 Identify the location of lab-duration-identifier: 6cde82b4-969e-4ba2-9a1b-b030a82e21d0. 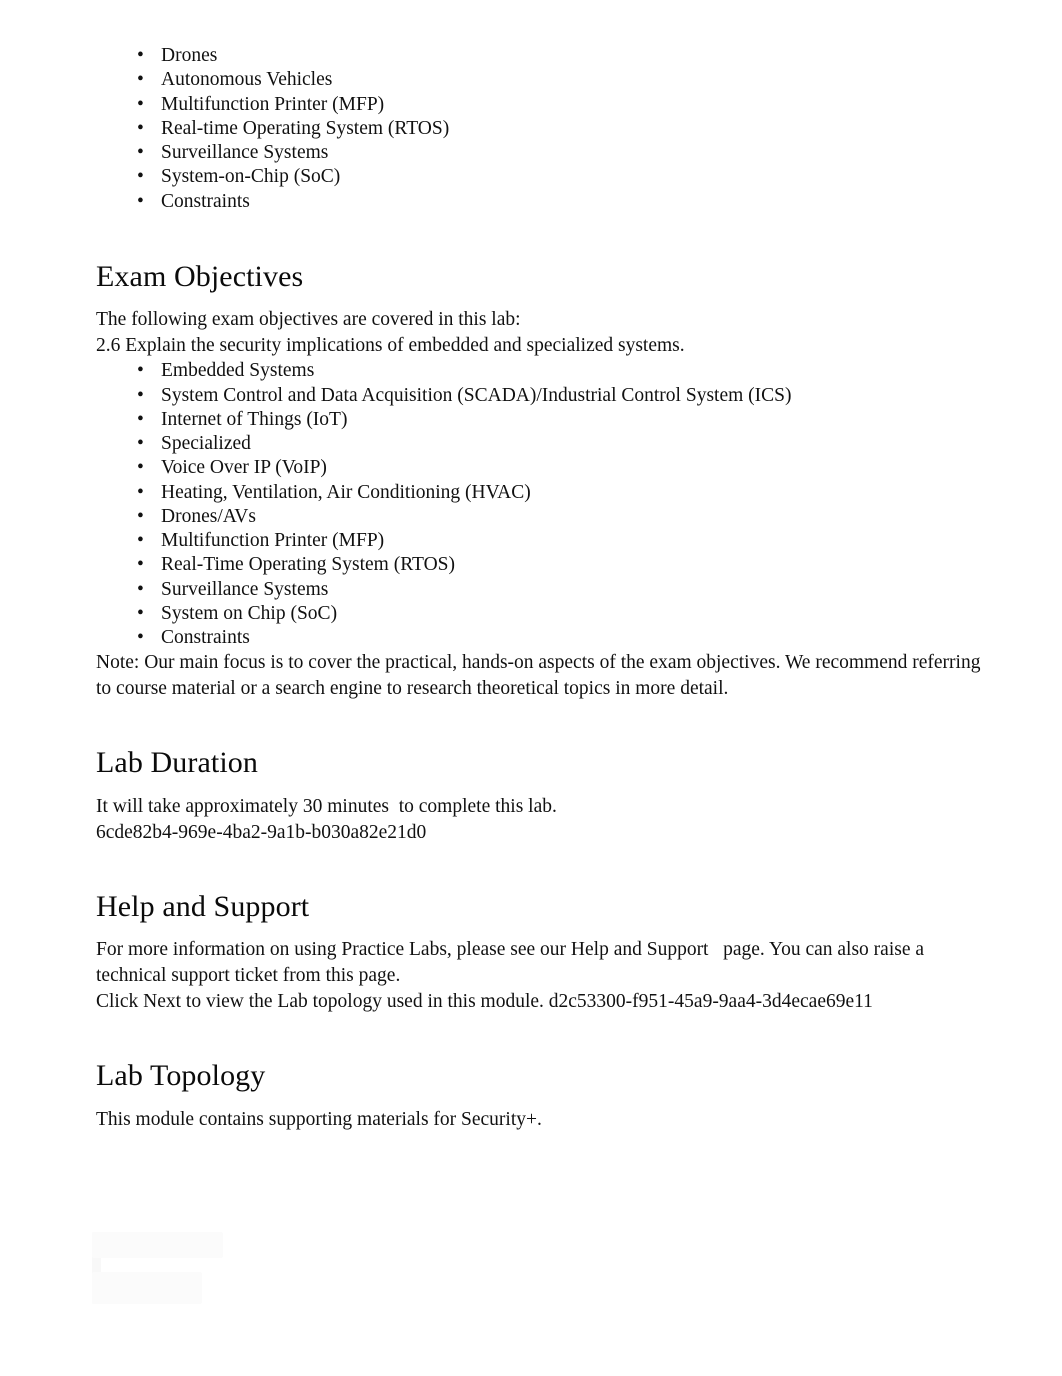
(261, 832).